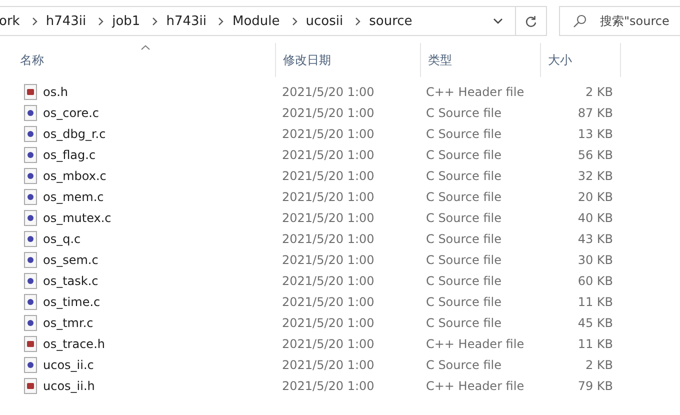 The image size is (680, 415). What do you see at coordinates (594, 281) in the screenshot?
I see `file-size: 60 KB` at bounding box center [594, 281].